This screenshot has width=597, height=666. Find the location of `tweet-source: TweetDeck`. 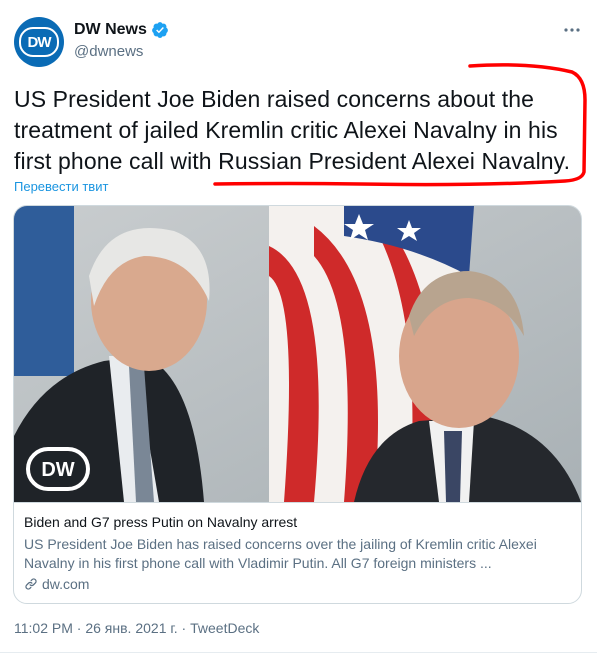

tweet-source: TweetDeck is located at coordinates (224, 628).